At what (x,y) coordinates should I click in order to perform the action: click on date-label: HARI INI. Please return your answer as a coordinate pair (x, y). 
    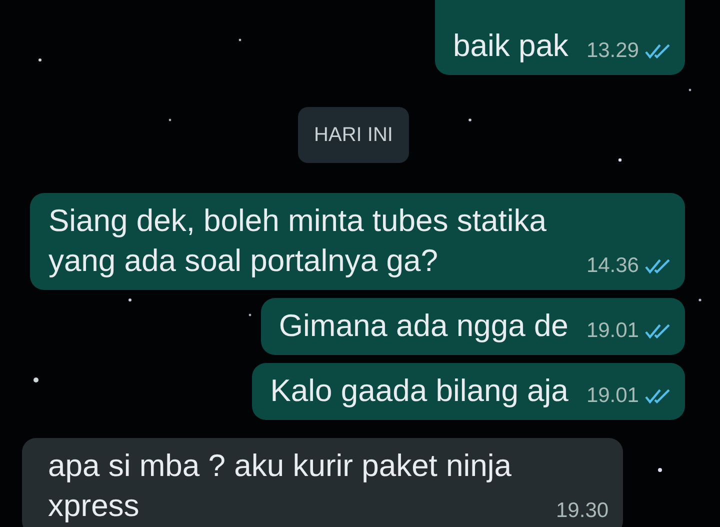
    Looking at the image, I should click on (353, 135).